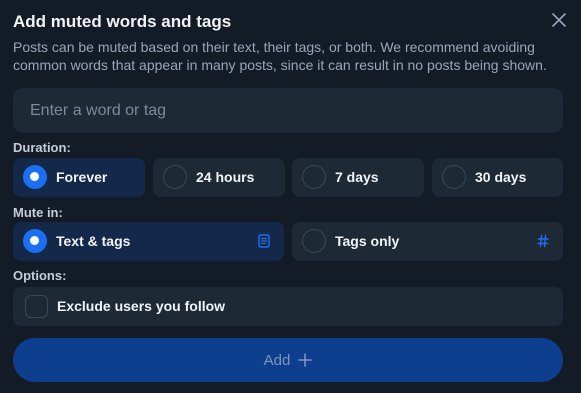 This screenshot has height=393, width=581. Describe the element at coordinates (277, 360) in the screenshot. I see `add-button-label: Add` at that location.